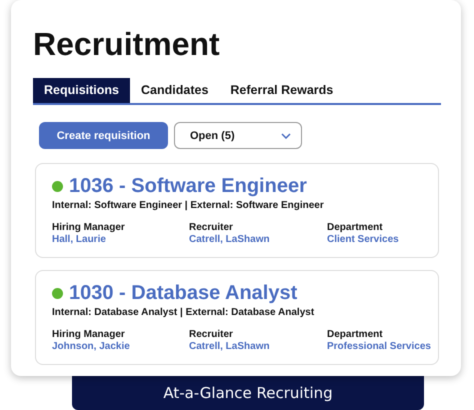 This screenshot has height=410, width=474. What do you see at coordinates (127, 44) in the screenshot?
I see `page-title: Recruitment` at bounding box center [127, 44].